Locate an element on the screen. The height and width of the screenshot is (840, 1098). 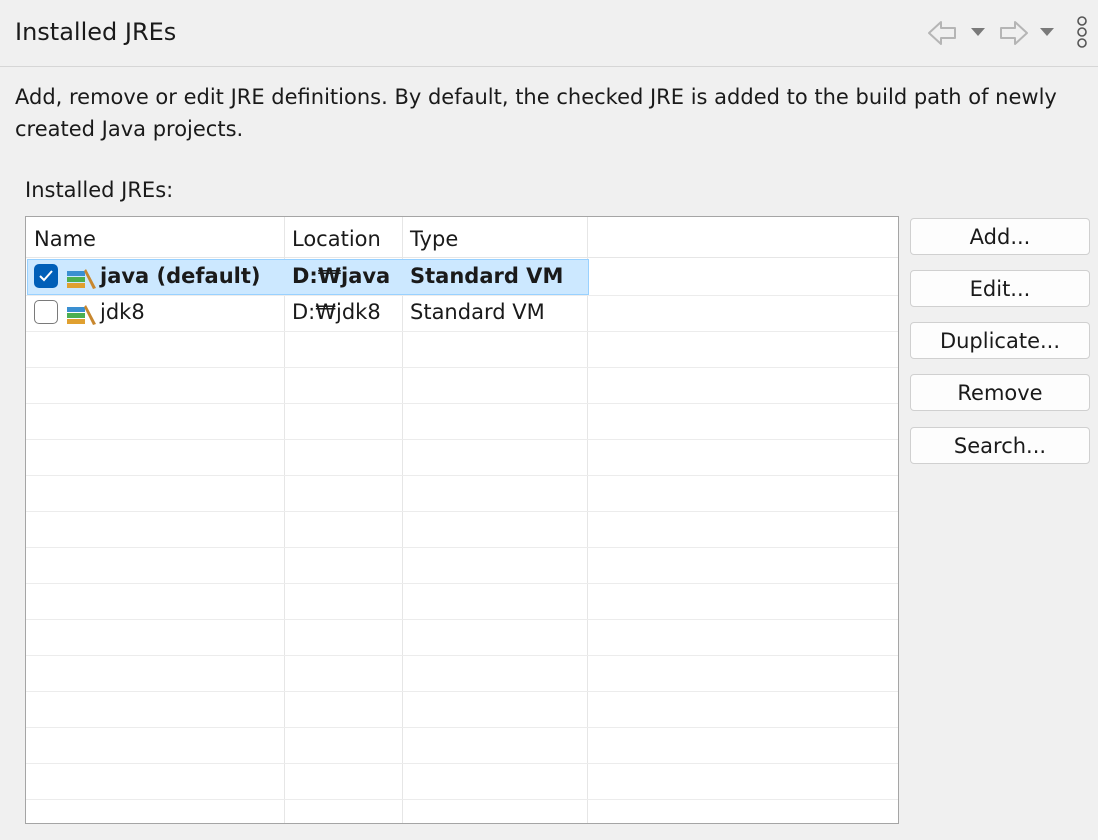
column-header-type: Type is located at coordinates (434, 239).